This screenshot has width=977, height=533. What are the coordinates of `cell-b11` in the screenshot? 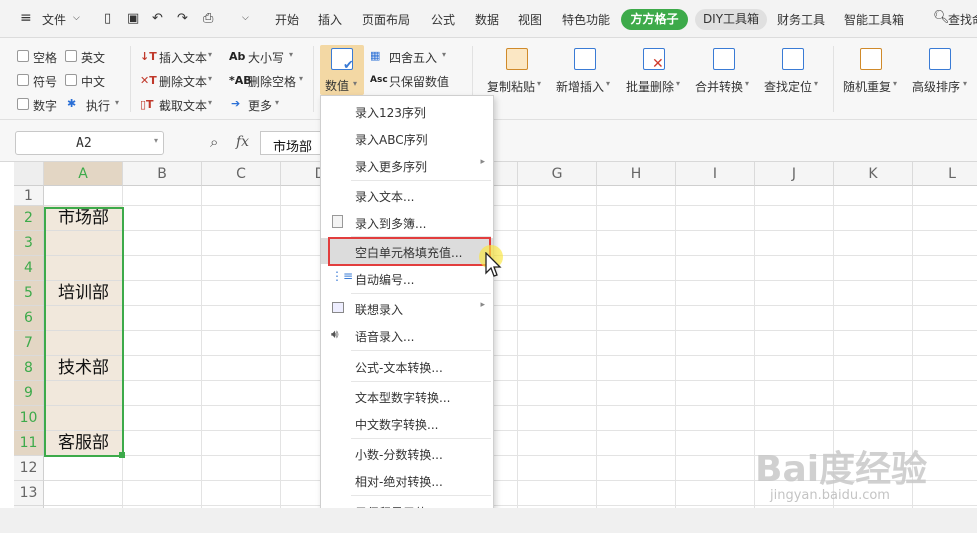 It's located at (162, 443).